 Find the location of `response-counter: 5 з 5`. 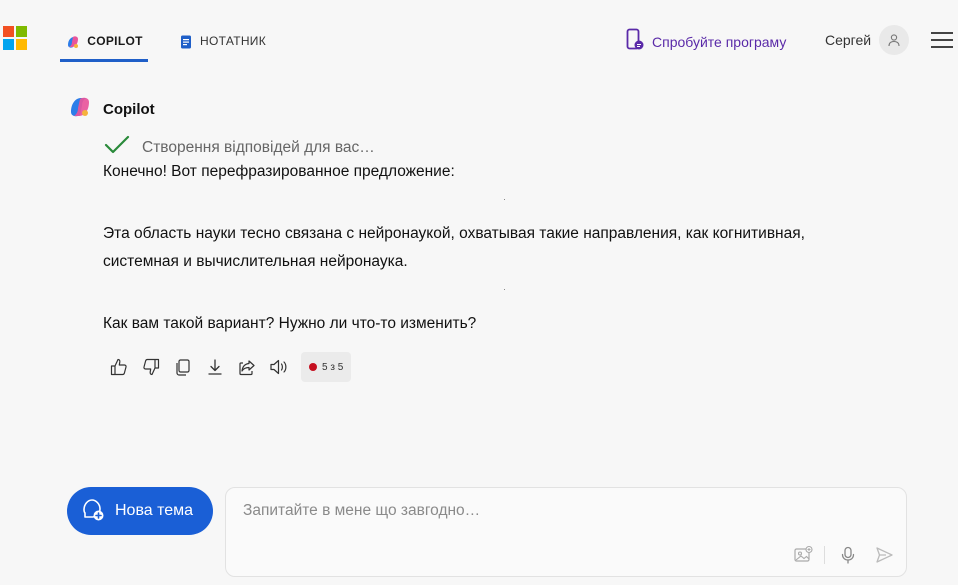

response-counter: 5 з 5 is located at coordinates (326, 367).